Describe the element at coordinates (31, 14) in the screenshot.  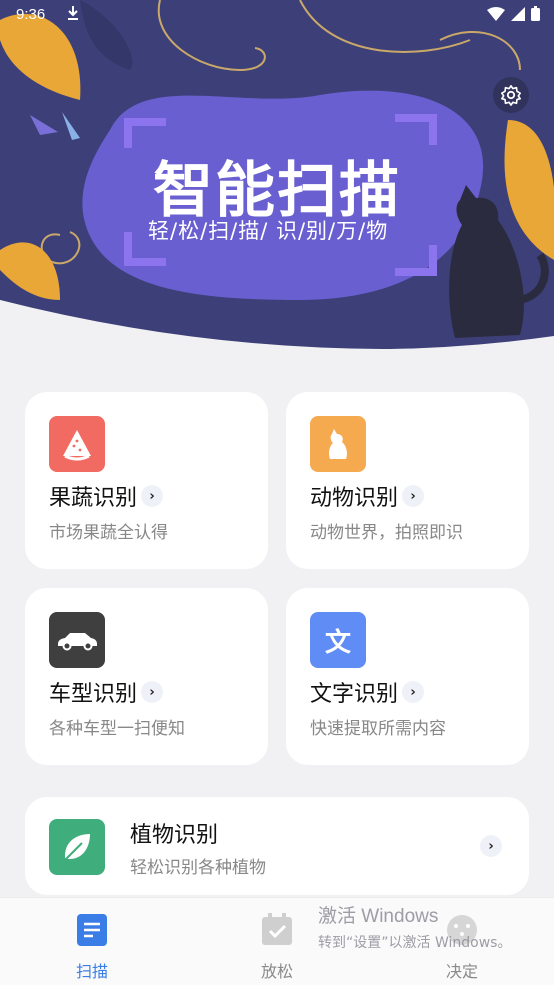
I see `status-time: 9:36` at that location.